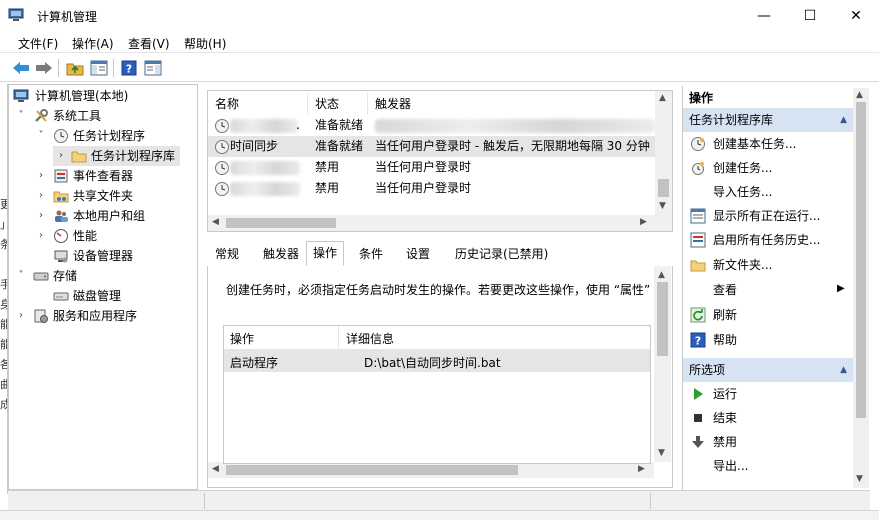 Image resolution: width=879 pixels, height=520 pixels. I want to click on detail-vertical-scrollbar: ▲ ▼, so click(662, 364).